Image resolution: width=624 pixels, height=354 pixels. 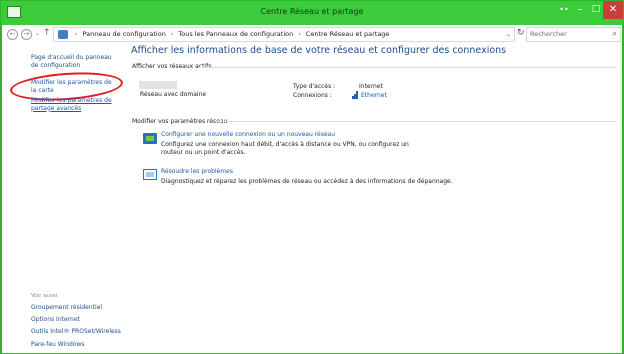 I want to click on see-also-firewall: Pare-feu Windows, so click(x=58, y=344).